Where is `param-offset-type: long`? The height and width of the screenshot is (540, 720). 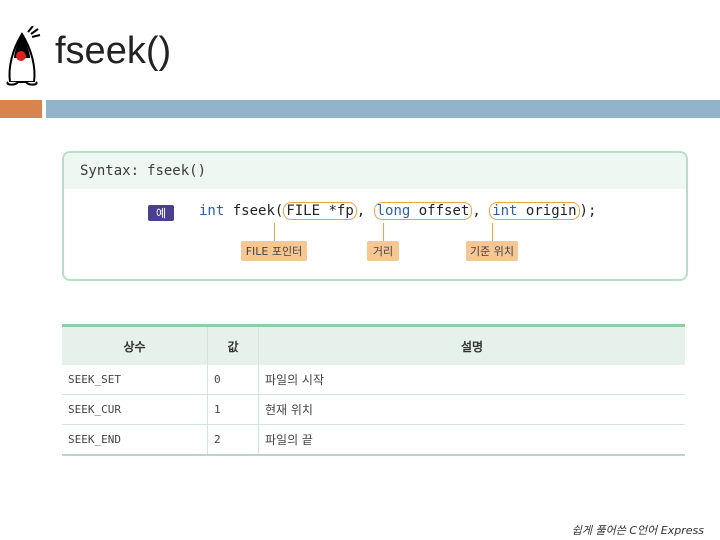 param-offset-type: long is located at coordinates (393, 211).